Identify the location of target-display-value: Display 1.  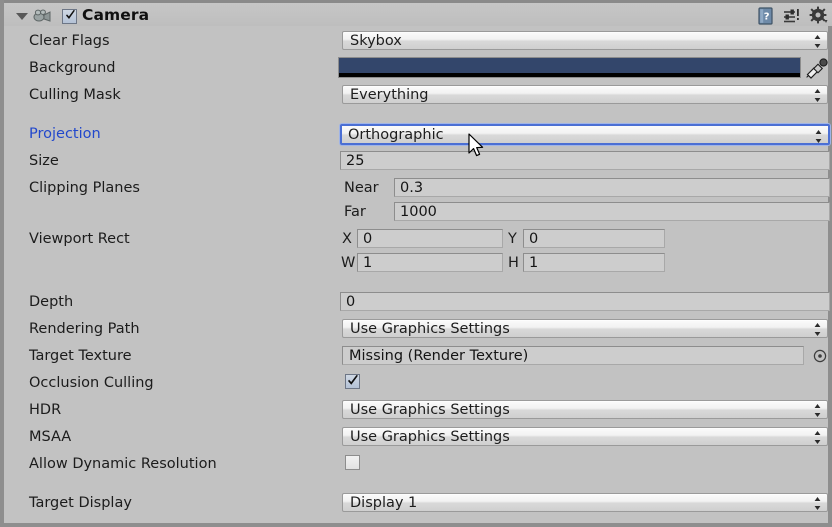
(384, 503).